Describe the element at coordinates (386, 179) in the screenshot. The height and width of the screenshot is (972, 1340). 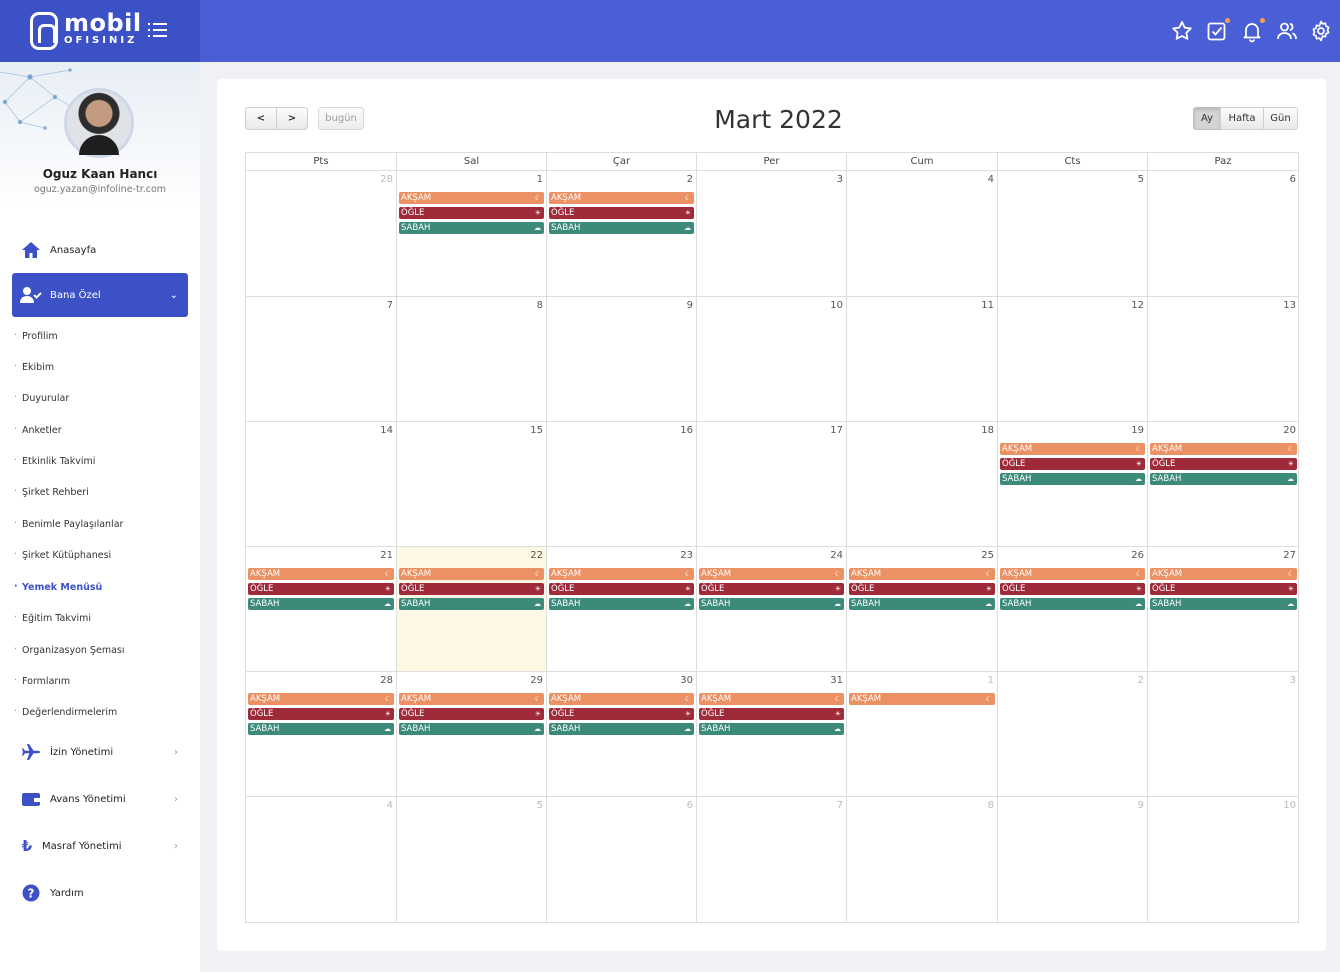
I see `day-number: 28` at that location.